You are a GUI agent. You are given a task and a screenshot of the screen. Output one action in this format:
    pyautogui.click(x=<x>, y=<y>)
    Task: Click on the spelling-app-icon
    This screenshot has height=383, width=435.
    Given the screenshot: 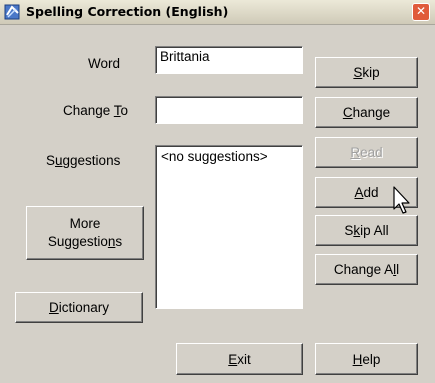 What is the action you would take?
    pyautogui.click(x=12, y=12)
    